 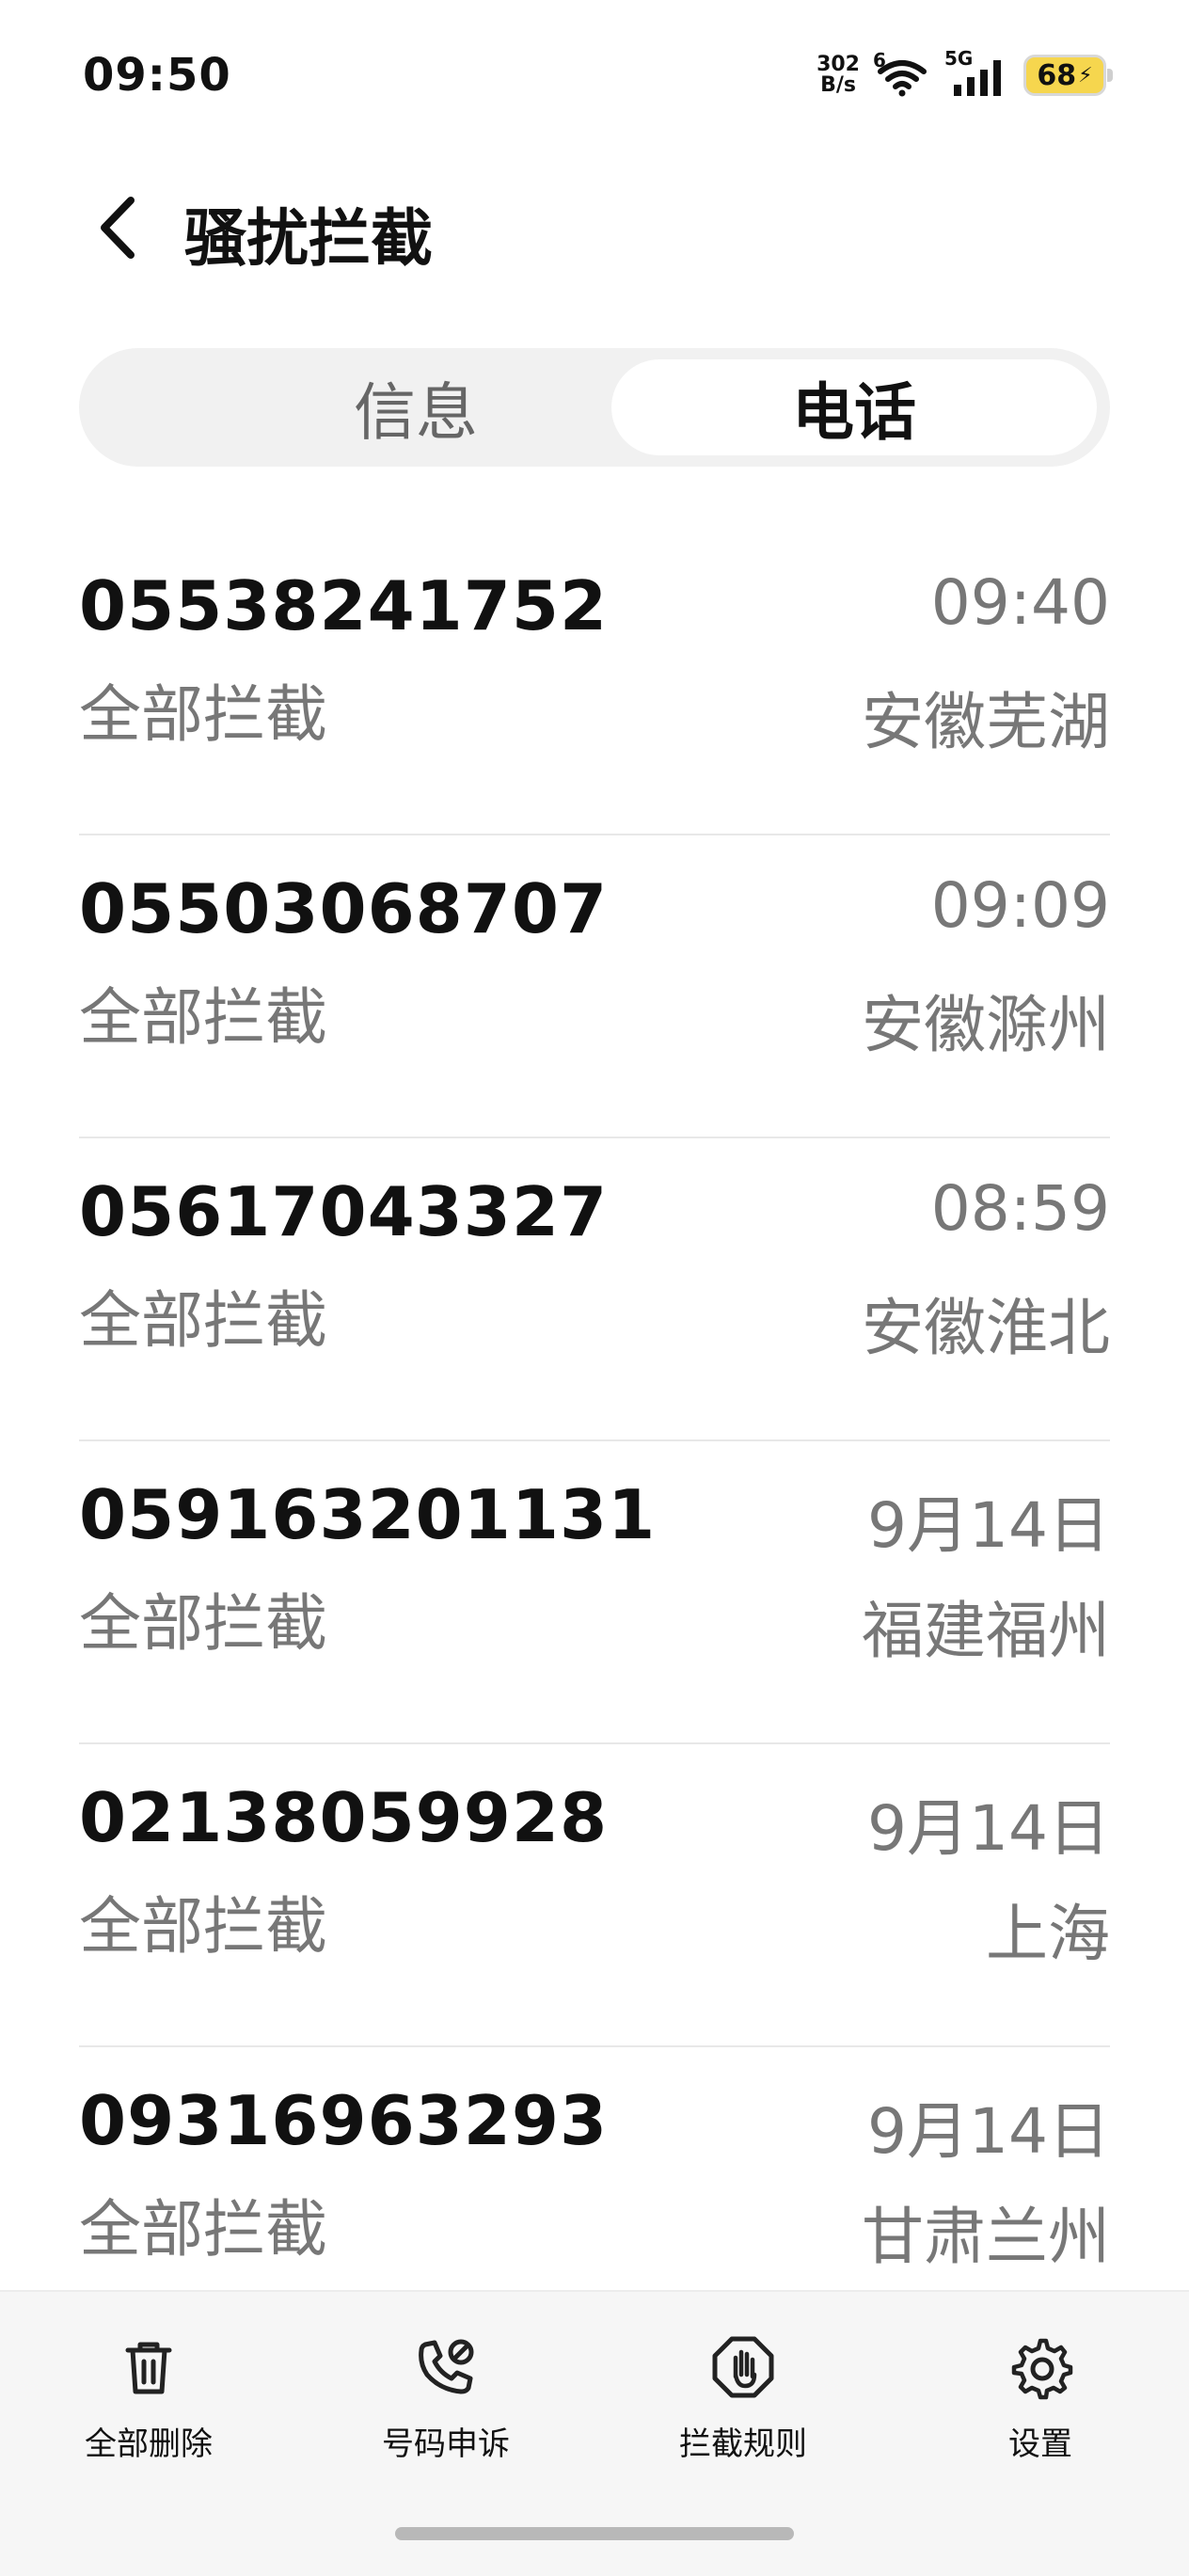 I want to click on phone-appeal-icon, so click(x=447, y=2367).